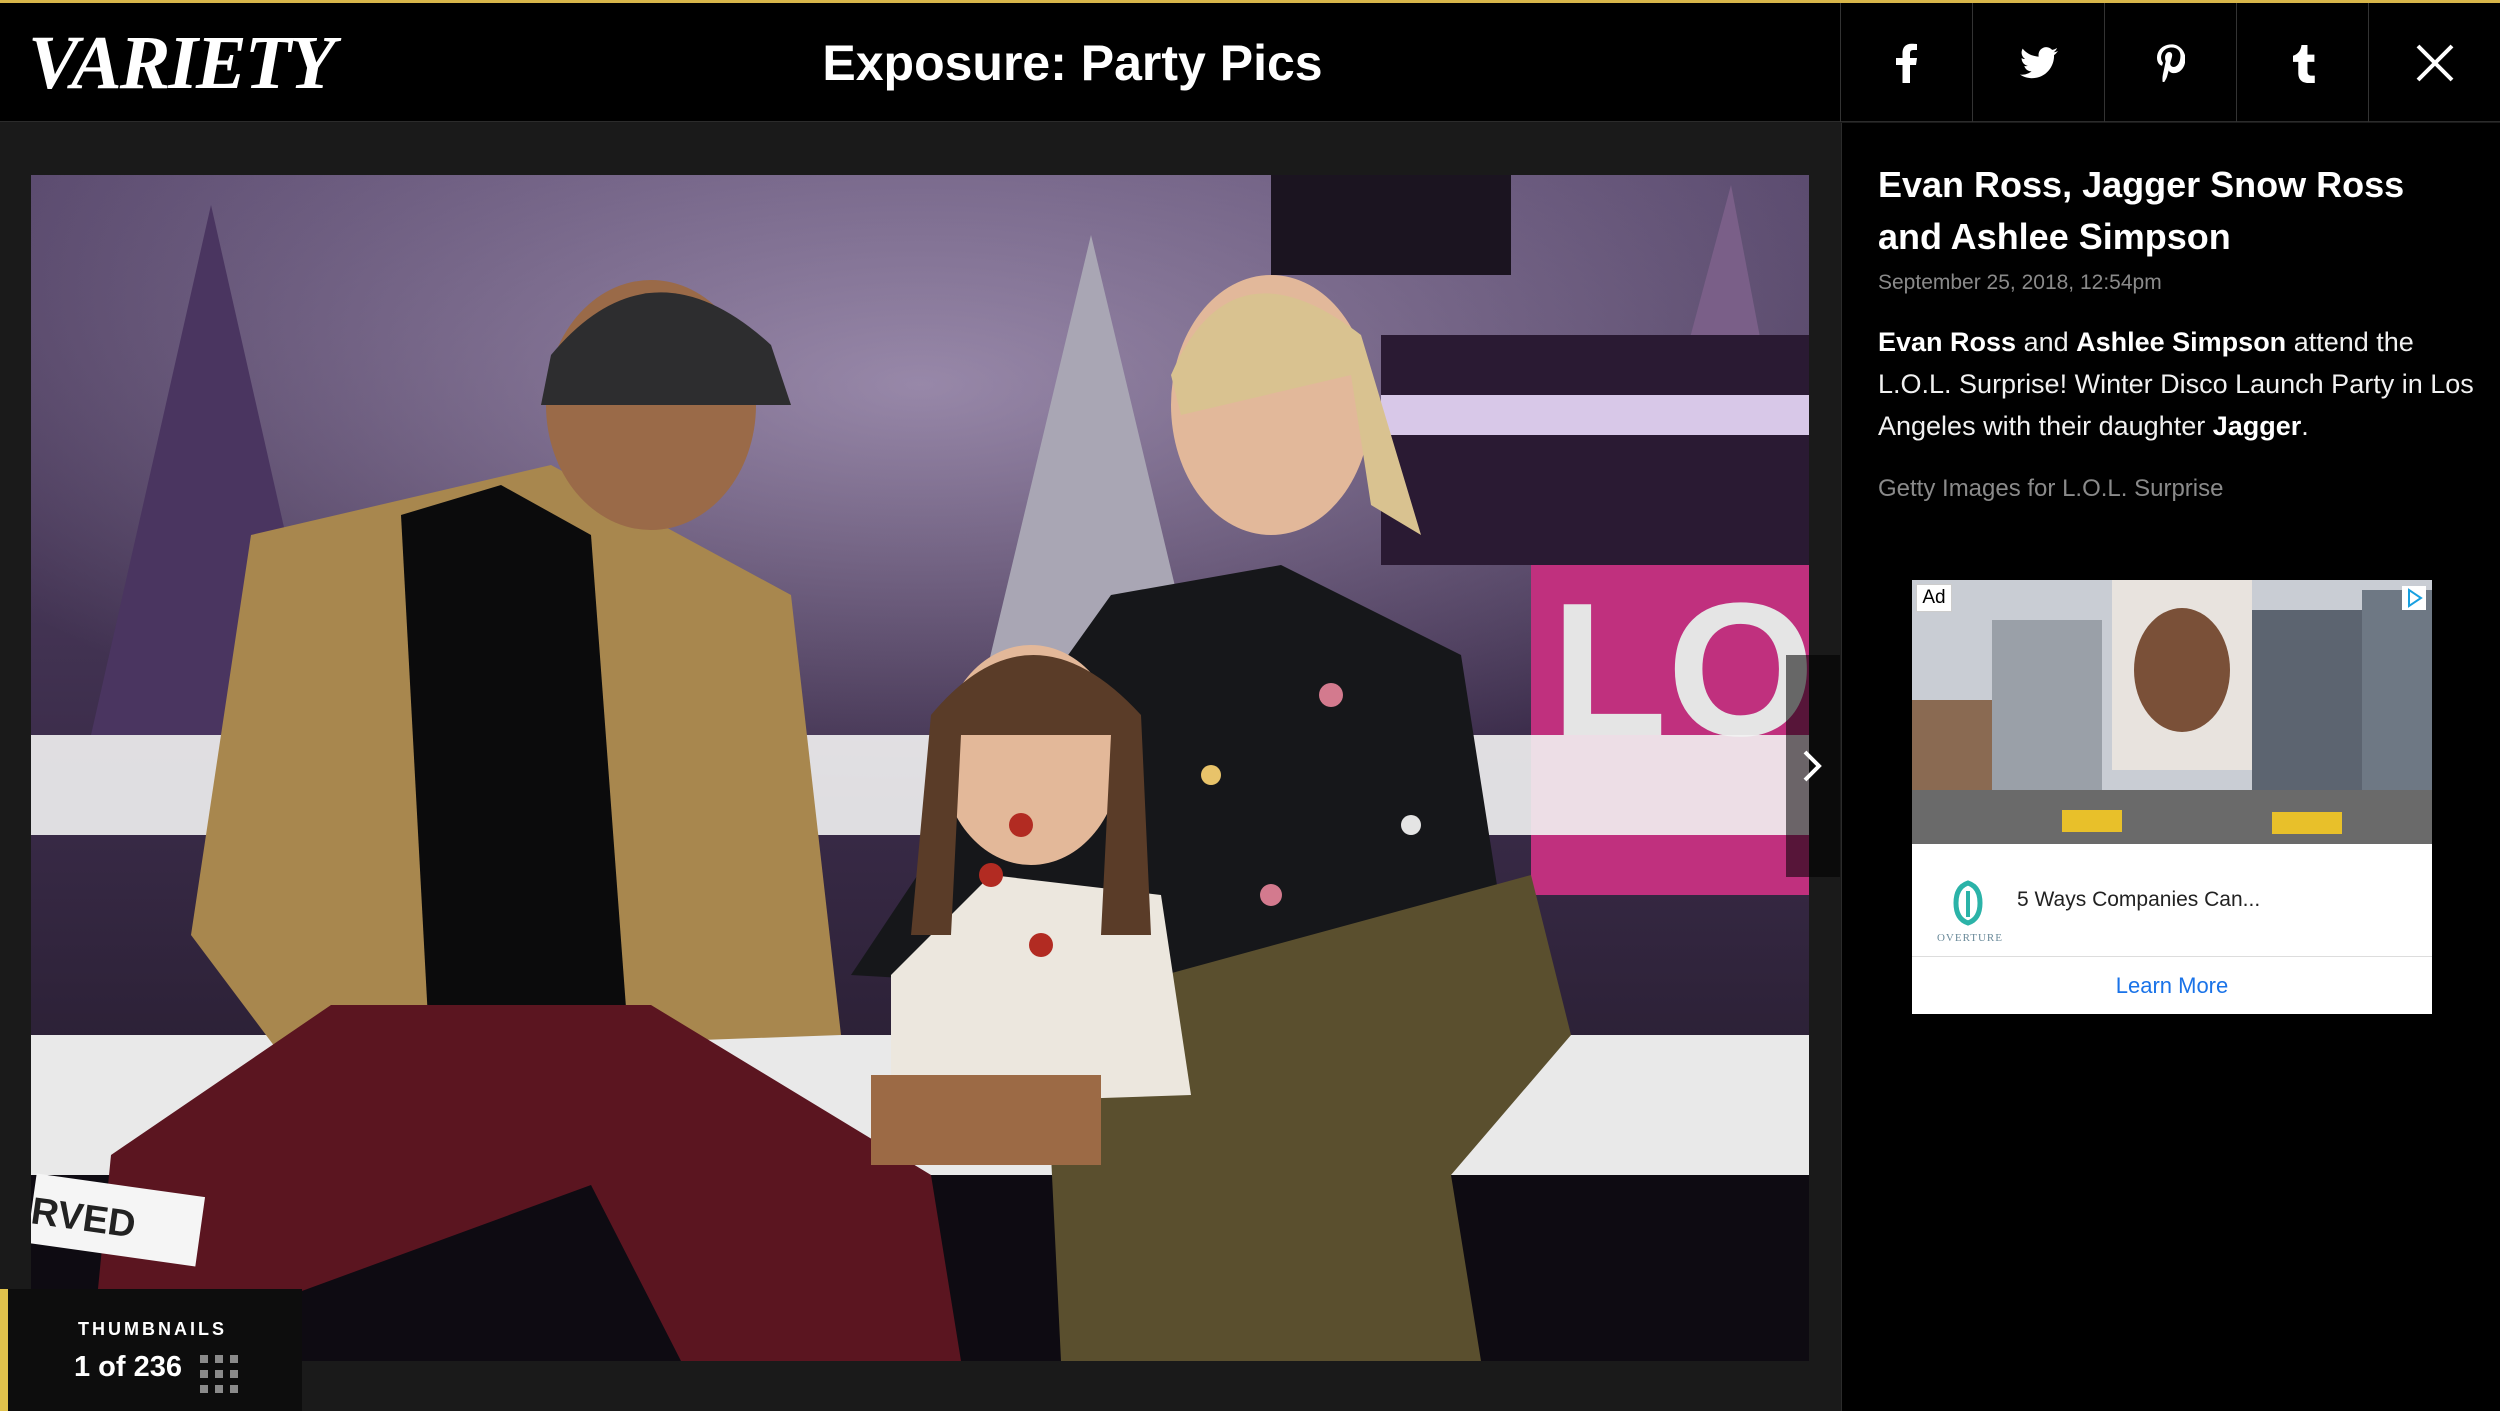  I want to click on ad-advertiser: OVERTURE, so click(1969, 938).